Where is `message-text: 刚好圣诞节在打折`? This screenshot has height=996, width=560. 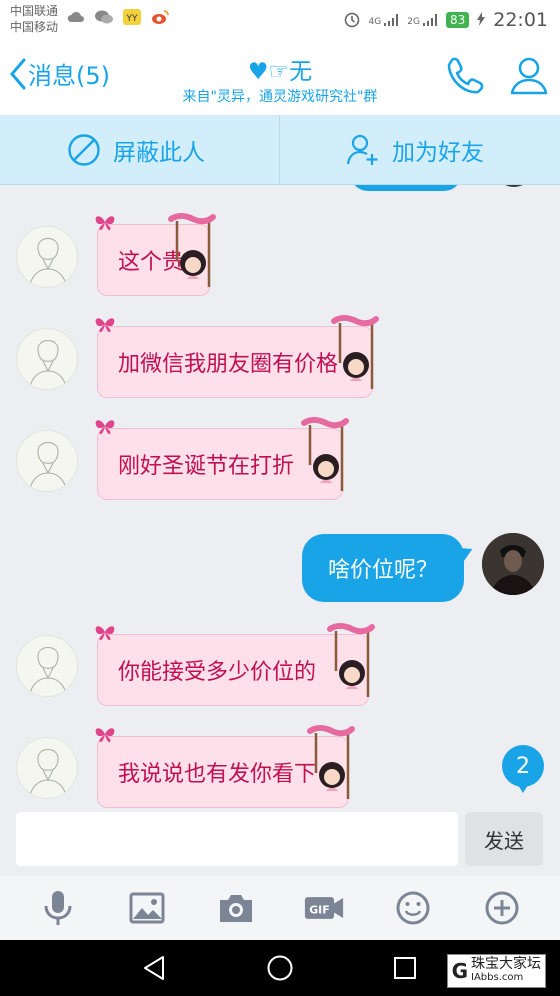 message-text: 刚好圣诞节在打折 is located at coordinates (206, 466).